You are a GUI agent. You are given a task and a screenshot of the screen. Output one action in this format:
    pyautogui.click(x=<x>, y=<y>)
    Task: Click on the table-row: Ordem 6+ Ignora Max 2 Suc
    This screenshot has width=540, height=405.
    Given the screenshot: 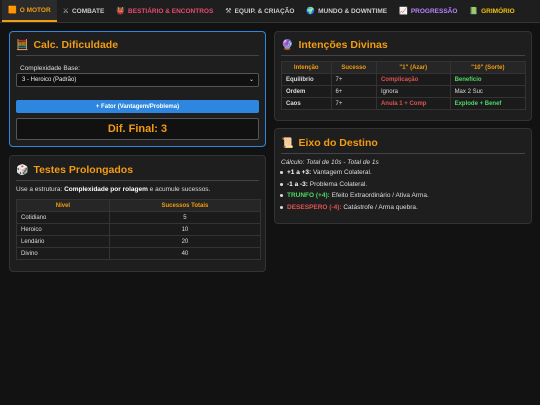 What is the action you would take?
    pyautogui.click(x=404, y=91)
    